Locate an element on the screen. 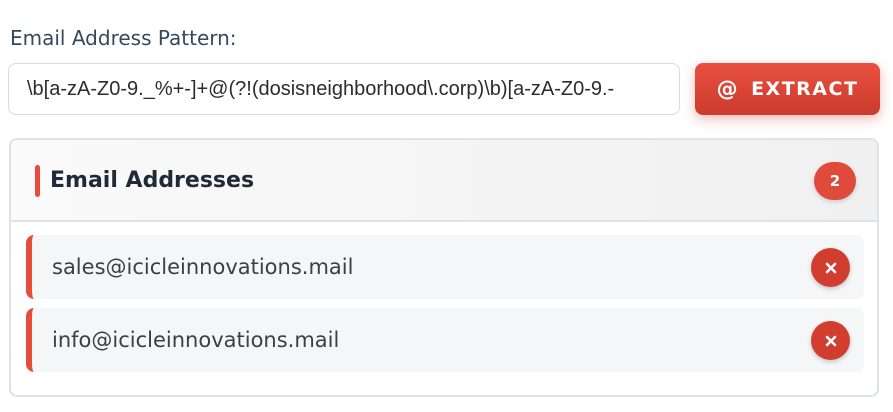 The height and width of the screenshot is (412, 893). email-address: sales@icicleinnovations.mail is located at coordinates (203, 267).